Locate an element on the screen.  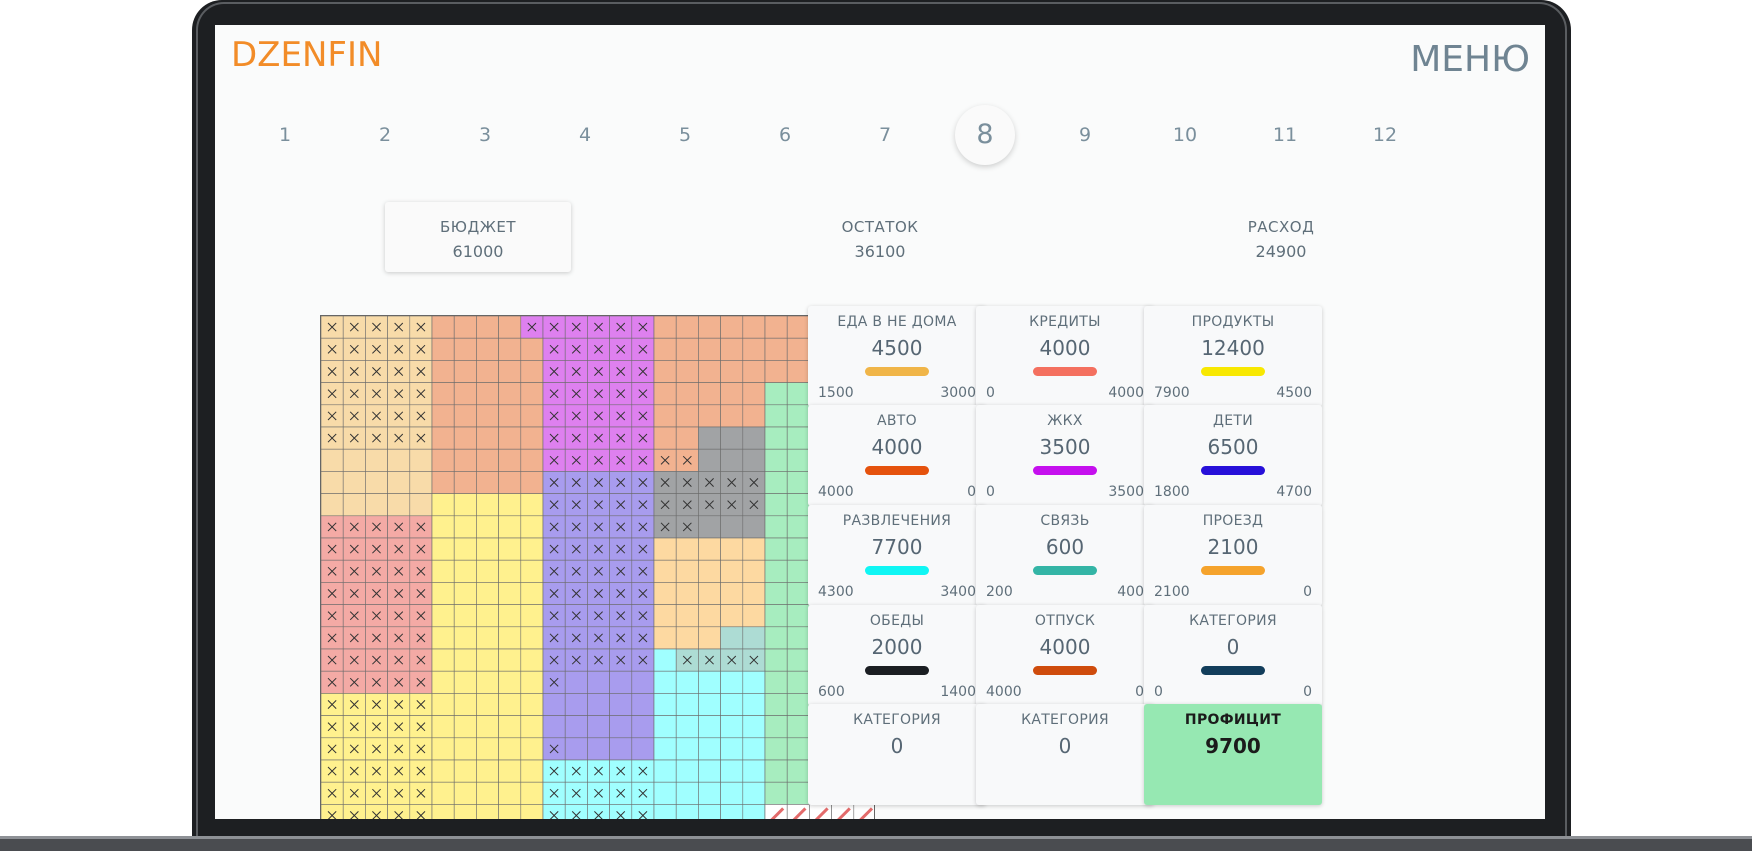
category-card: КРЕДИТЫ 4000 0 4000 is located at coordinates (1065, 356).